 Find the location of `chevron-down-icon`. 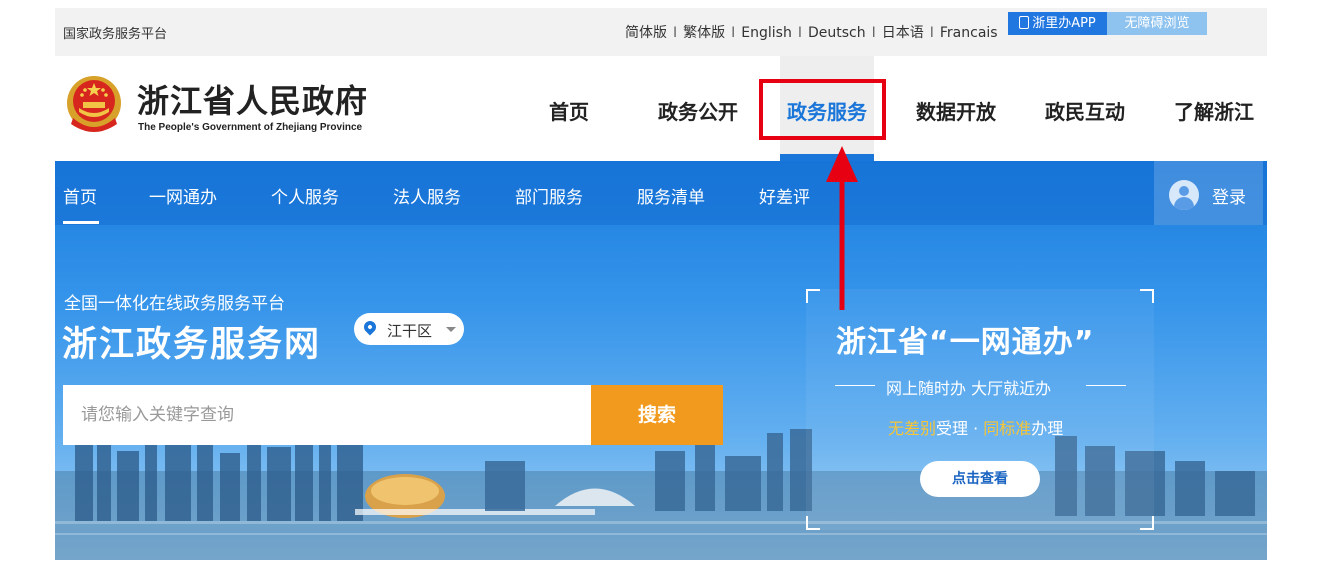

chevron-down-icon is located at coordinates (451, 329).